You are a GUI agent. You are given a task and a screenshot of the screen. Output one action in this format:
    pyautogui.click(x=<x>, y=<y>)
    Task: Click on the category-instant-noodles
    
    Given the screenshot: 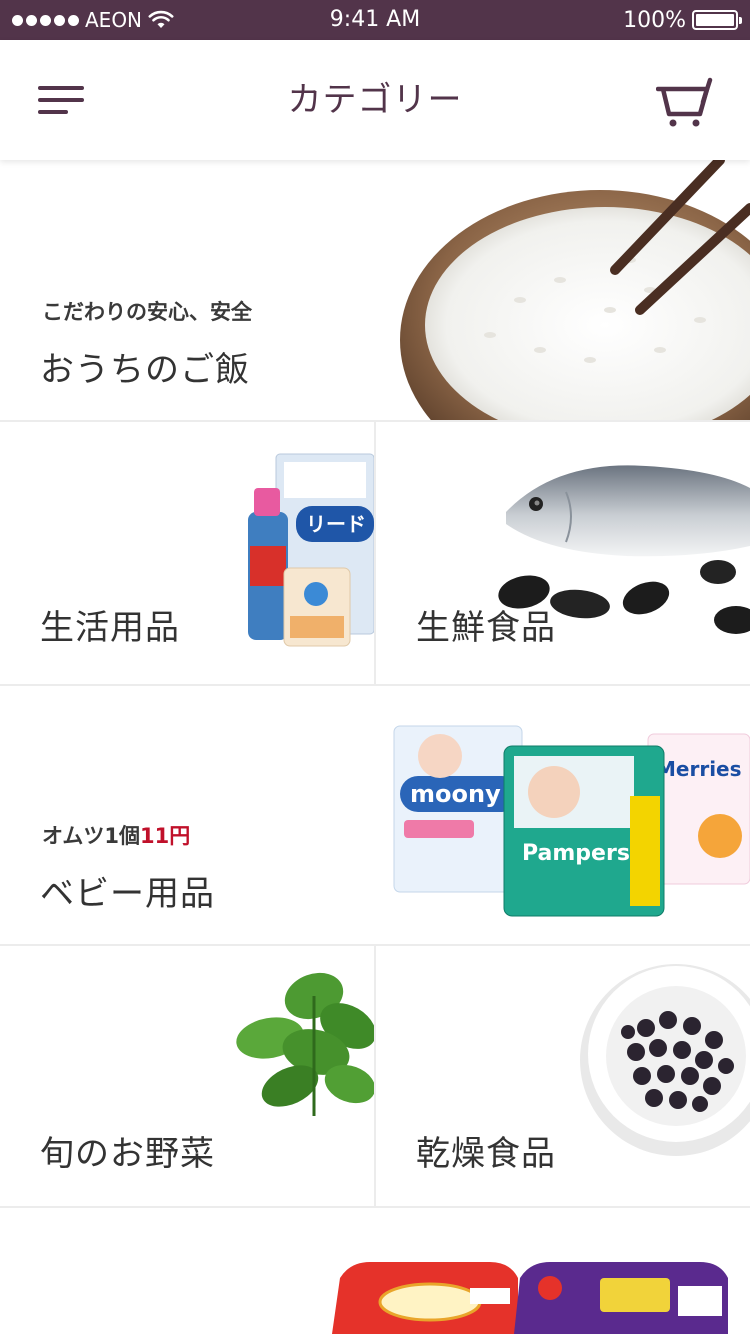 What is the action you would take?
    pyautogui.click(x=375, y=1271)
    